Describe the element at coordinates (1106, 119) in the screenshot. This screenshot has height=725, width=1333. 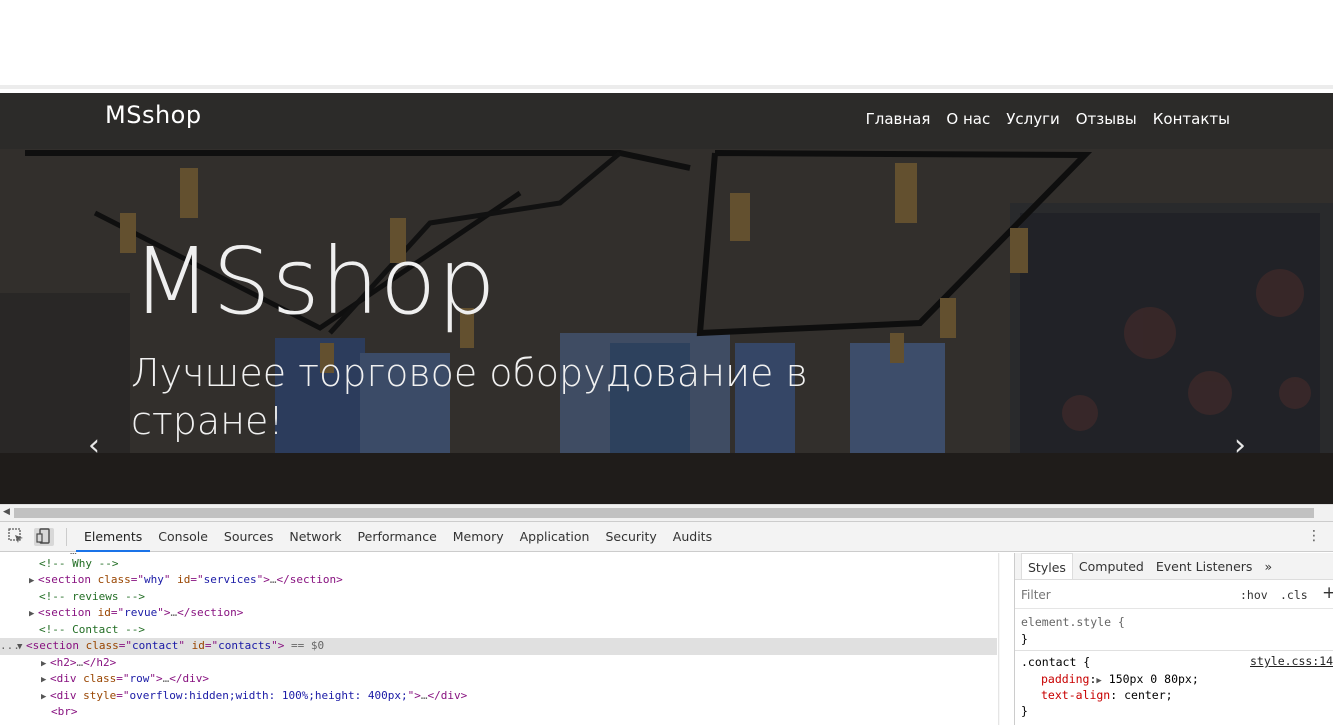
I see `nav-item-3: Отзывы` at that location.